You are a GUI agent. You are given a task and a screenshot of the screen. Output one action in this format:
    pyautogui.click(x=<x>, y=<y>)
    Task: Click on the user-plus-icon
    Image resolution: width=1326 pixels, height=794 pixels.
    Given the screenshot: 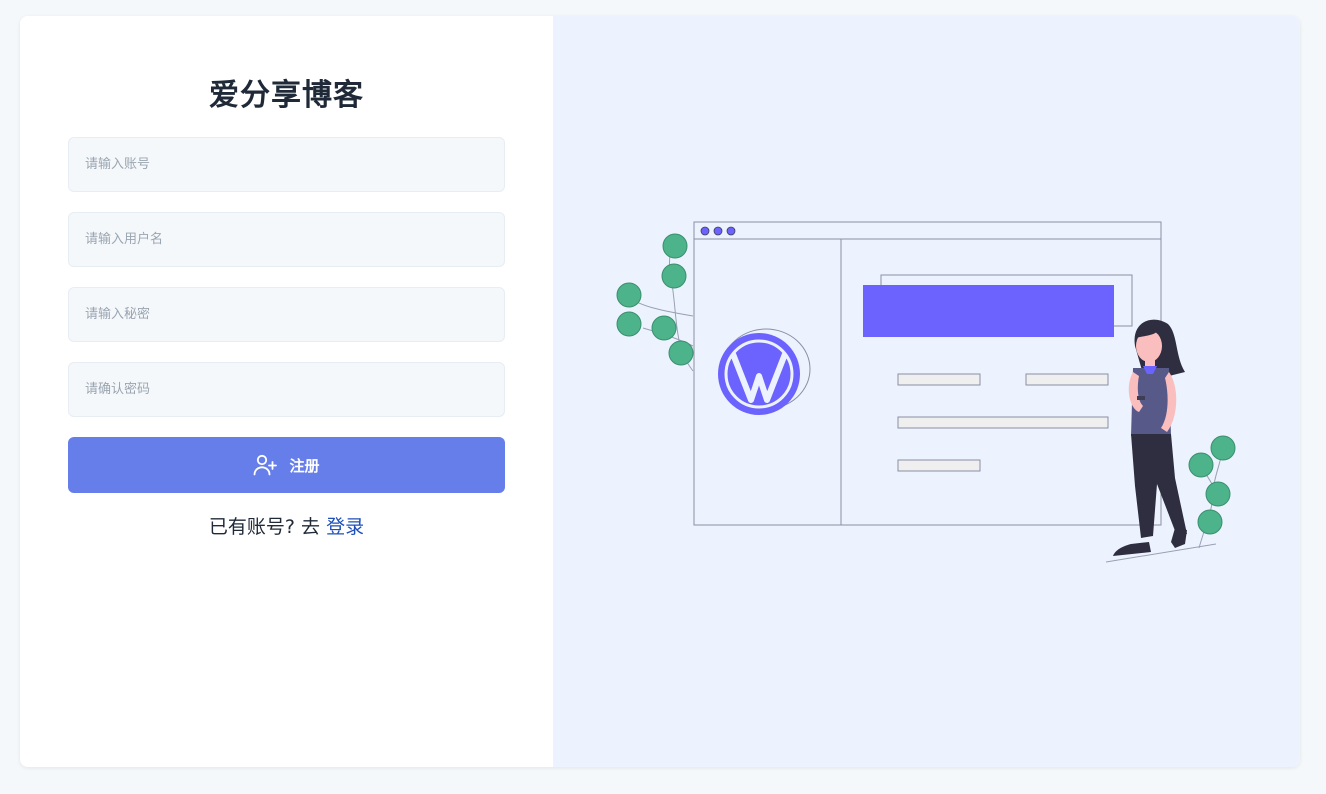 What is the action you would take?
    pyautogui.click(x=265, y=465)
    